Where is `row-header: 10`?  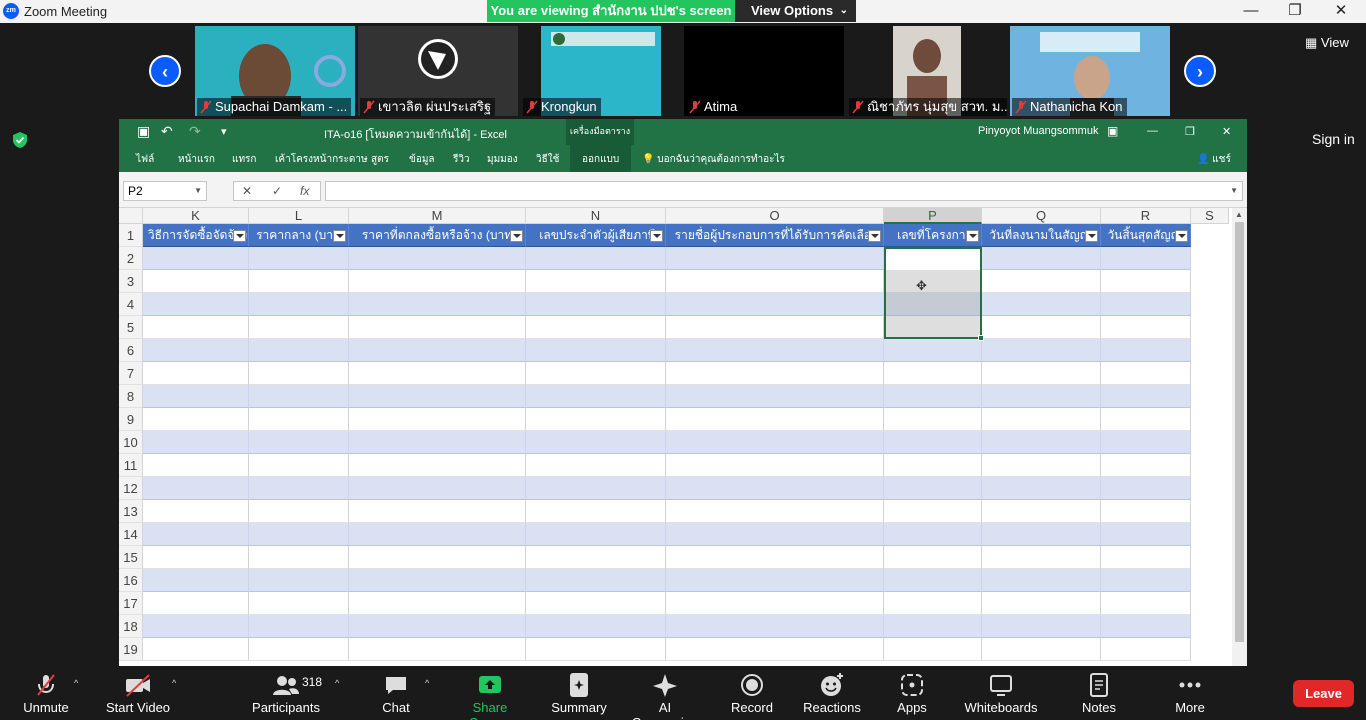 row-header: 10 is located at coordinates (131, 442).